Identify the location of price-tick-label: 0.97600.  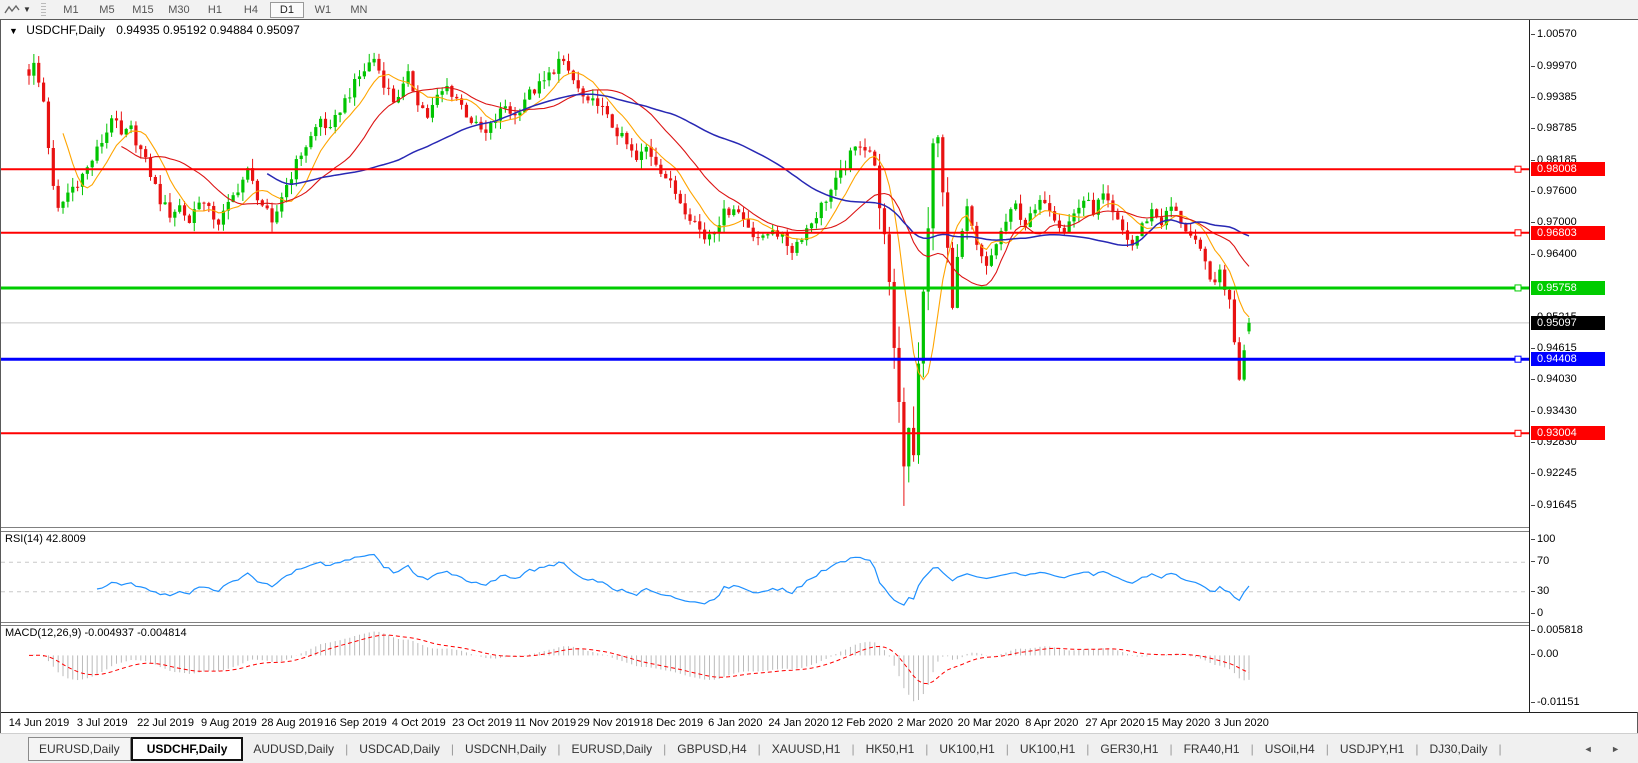
(1554, 190).